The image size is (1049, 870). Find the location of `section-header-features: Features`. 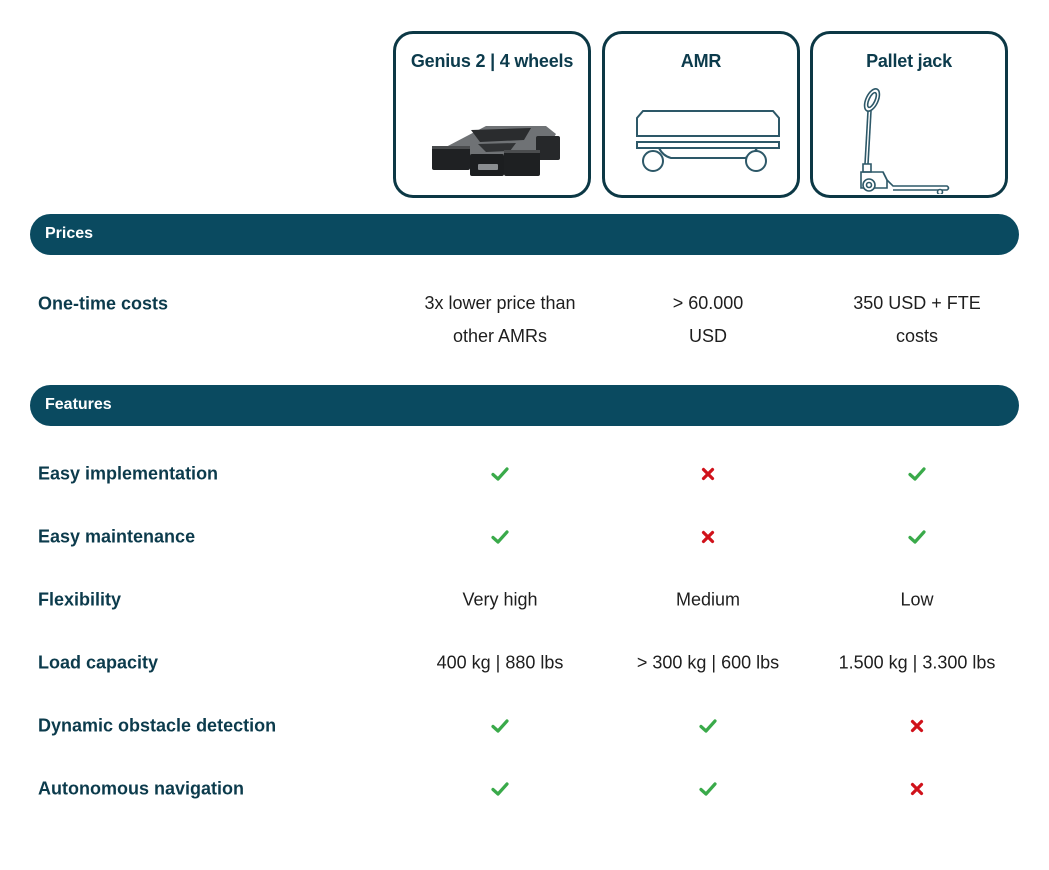

section-header-features: Features is located at coordinates (524, 405).